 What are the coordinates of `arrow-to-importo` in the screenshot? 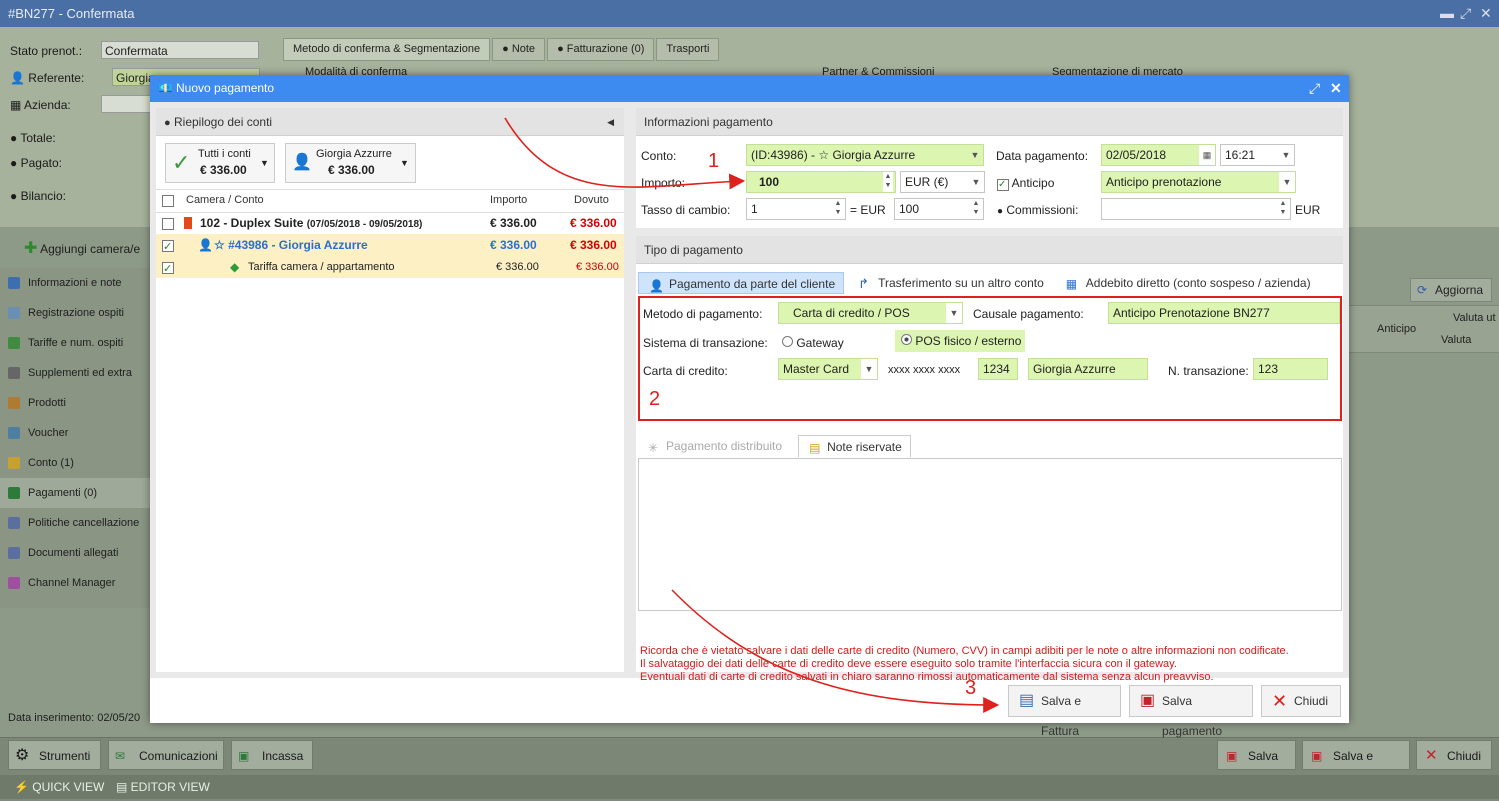 It's located at (625, 153).